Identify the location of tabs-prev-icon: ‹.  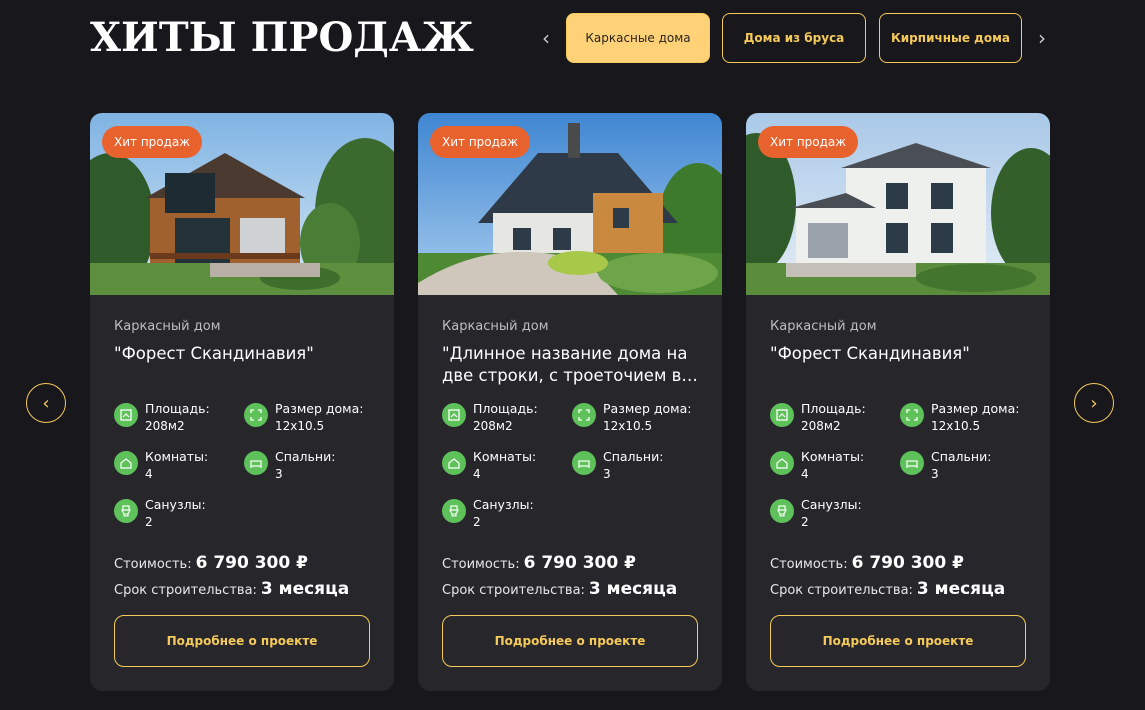
(546, 38).